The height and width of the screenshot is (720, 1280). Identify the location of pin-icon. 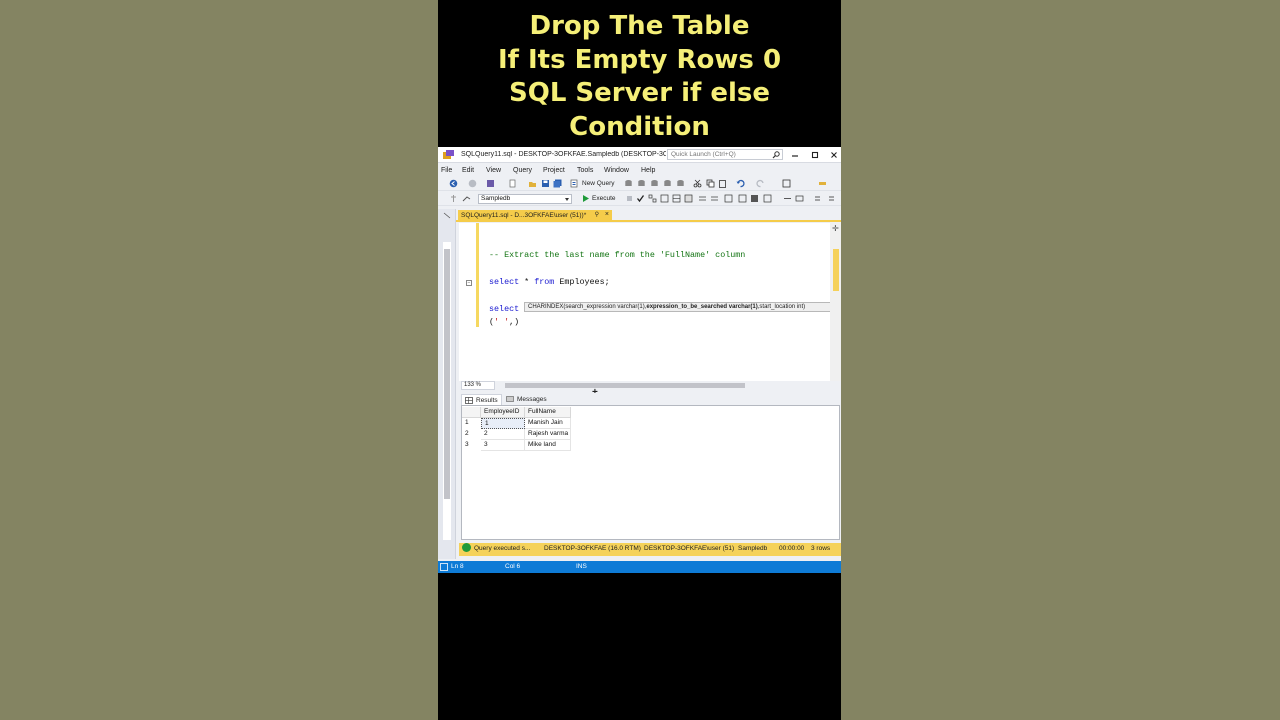
(447, 215).